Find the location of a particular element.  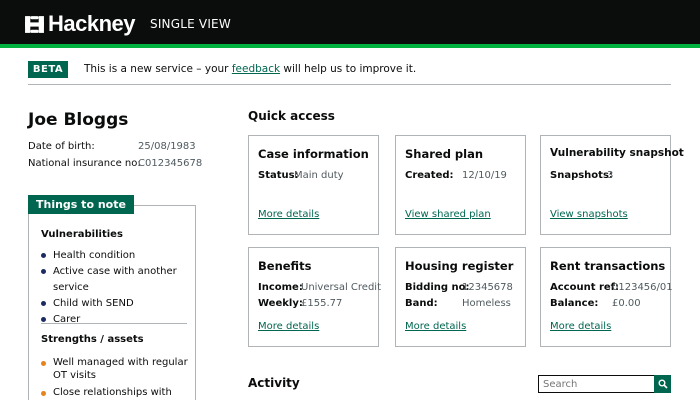

beta-text-before: This is a new service – your is located at coordinates (158, 69).